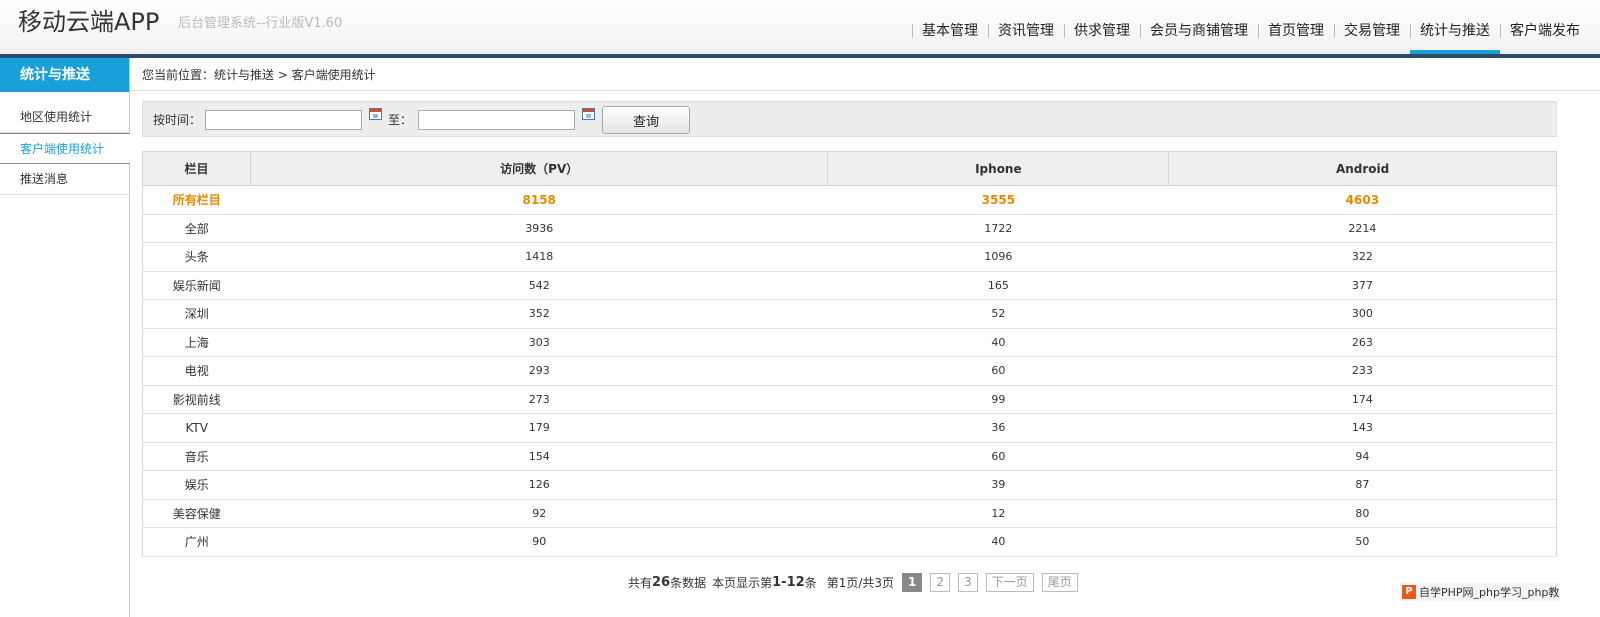 Image resolution: width=1600 pixels, height=617 pixels. What do you see at coordinates (661, 582) in the screenshot?
I see `pager-total-count: 26` at bounding box center [661, 582].